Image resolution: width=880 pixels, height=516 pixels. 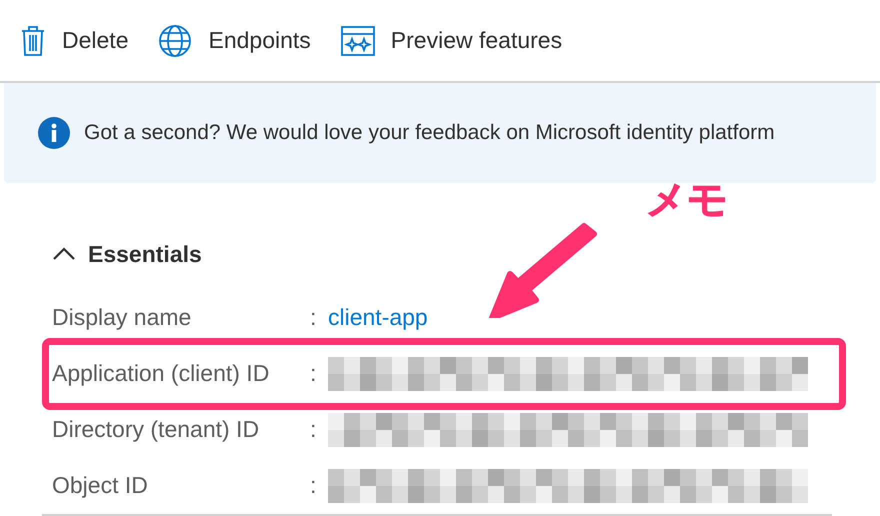 I want to click on info-icon, so click(x=54, y=133).